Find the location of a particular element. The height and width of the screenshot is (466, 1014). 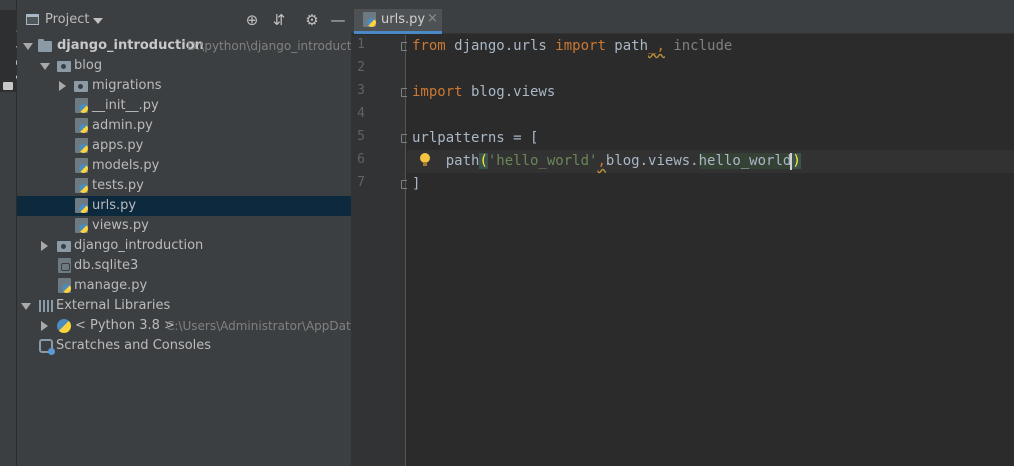

open-paren: ( is located at coordinates (483, 161).